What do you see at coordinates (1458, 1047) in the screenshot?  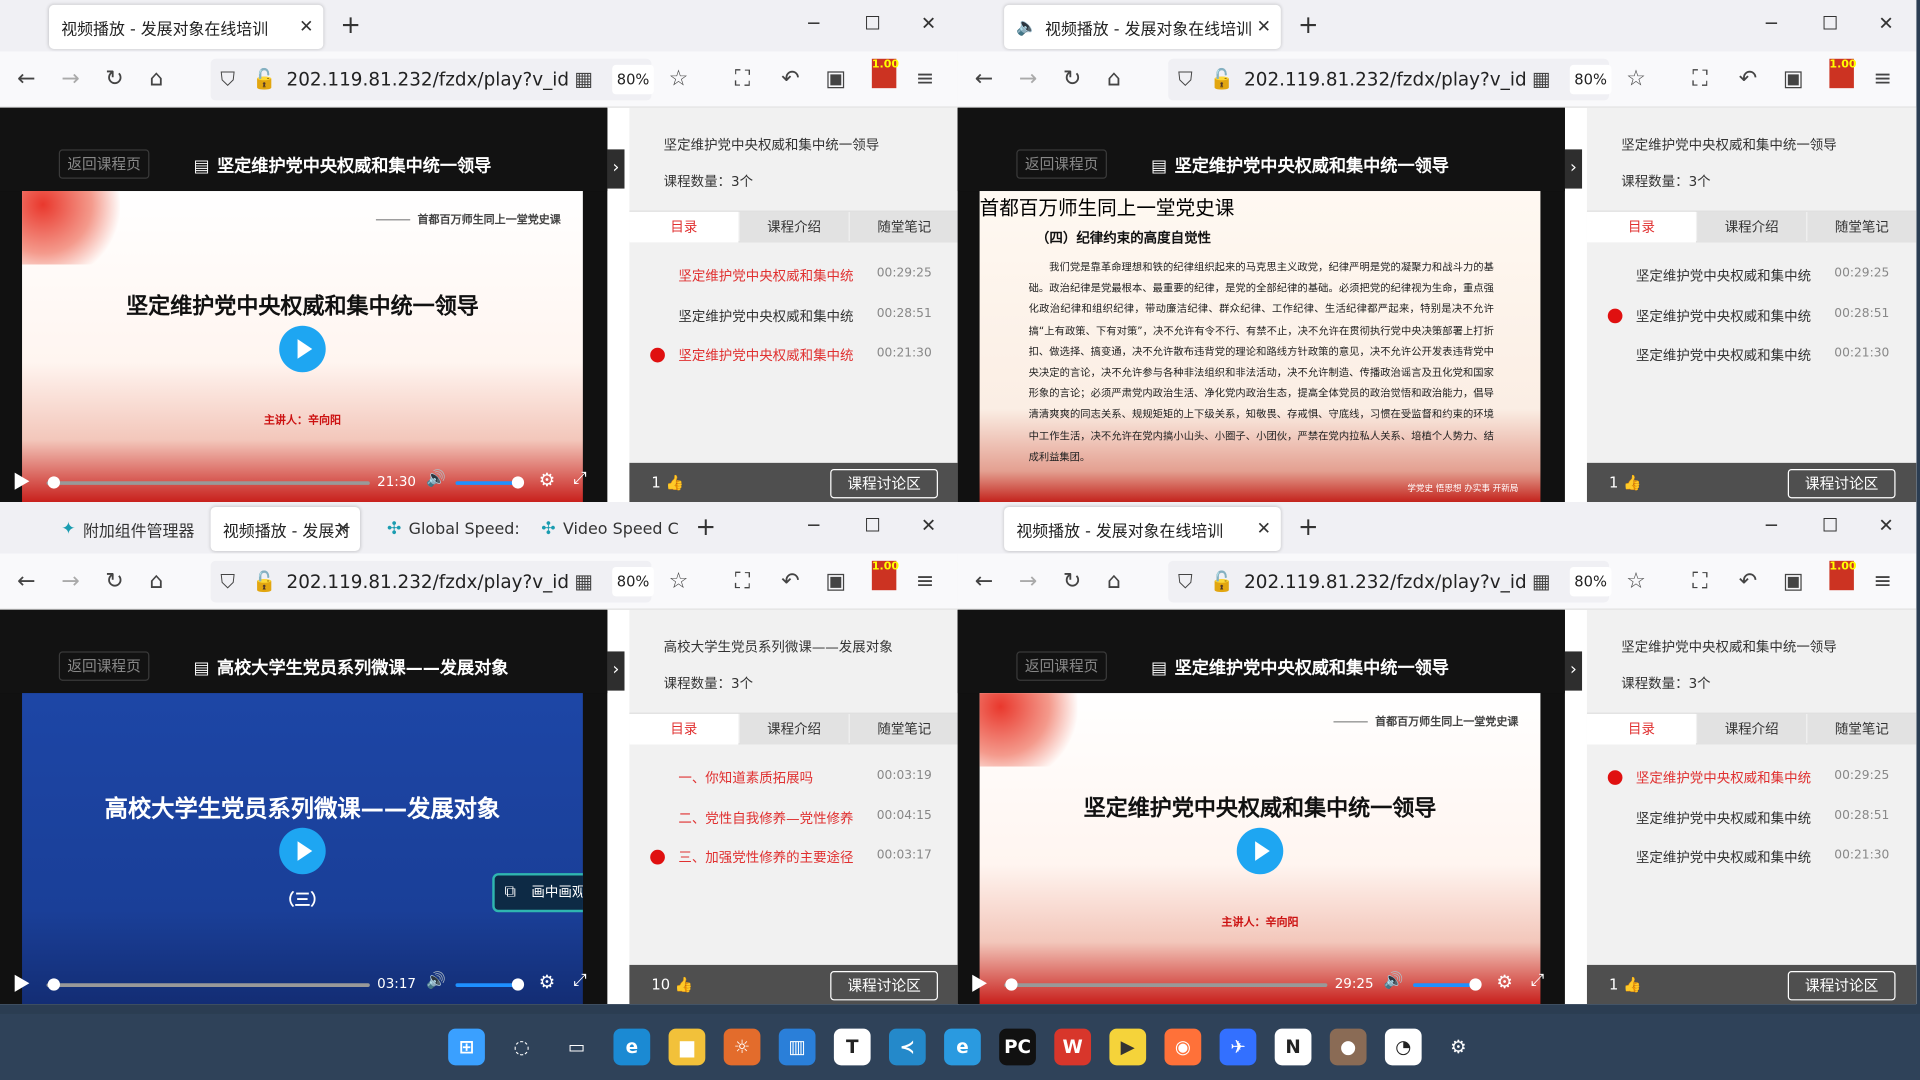 I see `settings-icon: ⚙` at bounding box center [1458, 1047].